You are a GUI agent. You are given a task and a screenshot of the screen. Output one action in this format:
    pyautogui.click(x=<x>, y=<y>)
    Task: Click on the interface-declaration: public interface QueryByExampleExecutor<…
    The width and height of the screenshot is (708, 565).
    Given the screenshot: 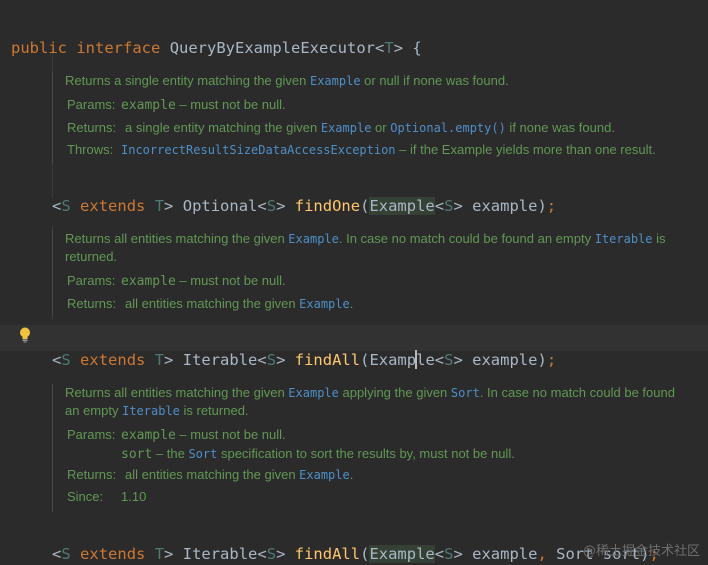 What is the action you would take?
    pyautogui.click(x=216, y=37)
    